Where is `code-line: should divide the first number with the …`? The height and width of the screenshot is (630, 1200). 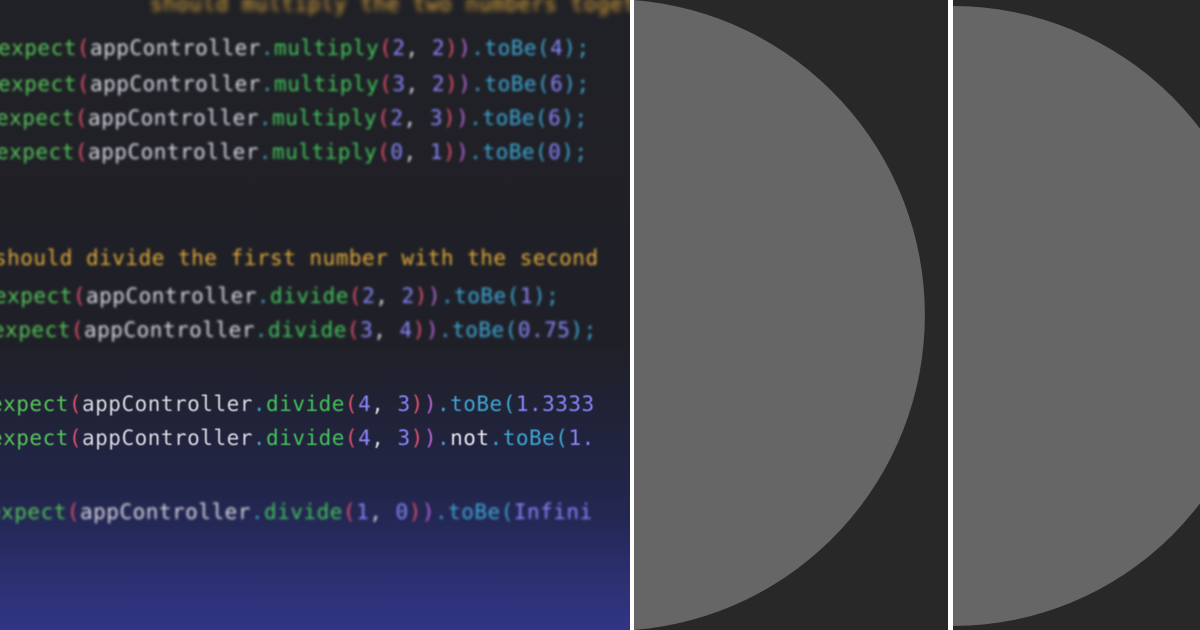
code-line: should divide the first number with the … is located at coordinates (299, 258).